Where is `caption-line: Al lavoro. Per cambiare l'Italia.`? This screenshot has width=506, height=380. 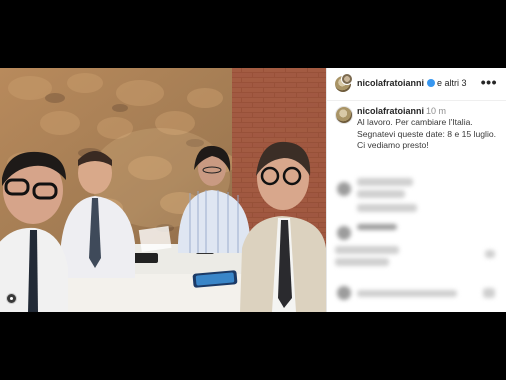
caption-line: Al lavoro. Per cambiare l'Italia. is located at coordinates (415, 122).